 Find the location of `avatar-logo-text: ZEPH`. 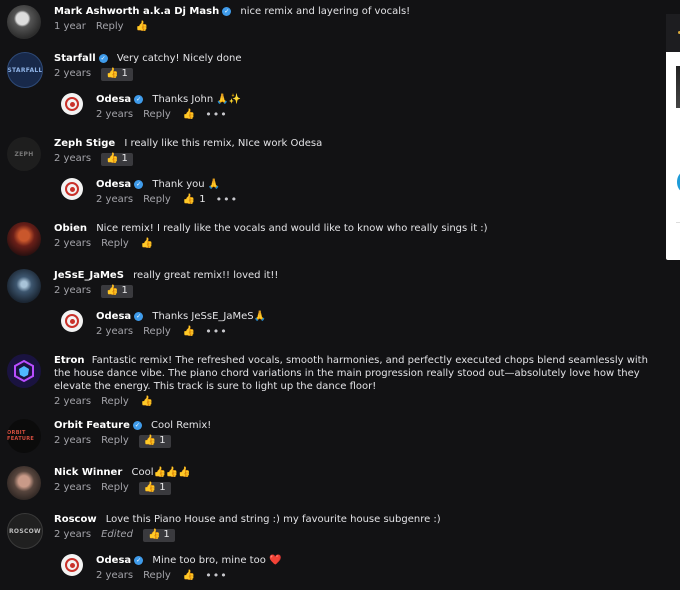

avatar-logo-text: ZEPH is located at coordinates (24, 154).